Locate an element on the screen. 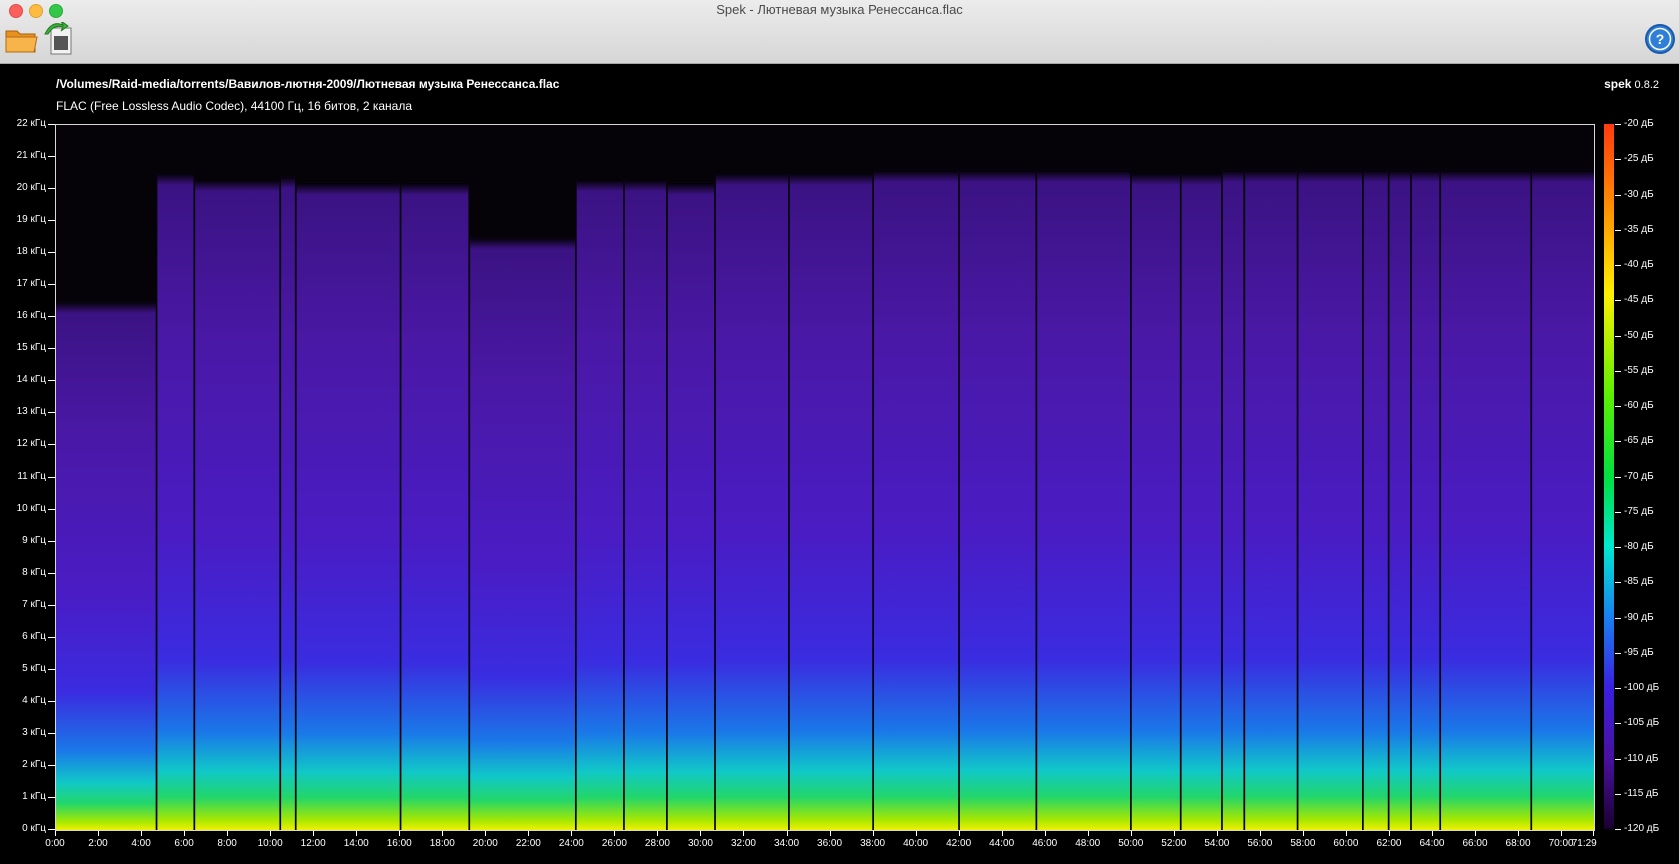 Image resolution: width=1679 pixels, height=864 pixels. db-tick-label: -20 дБ is located at coordinates (1639, 123).